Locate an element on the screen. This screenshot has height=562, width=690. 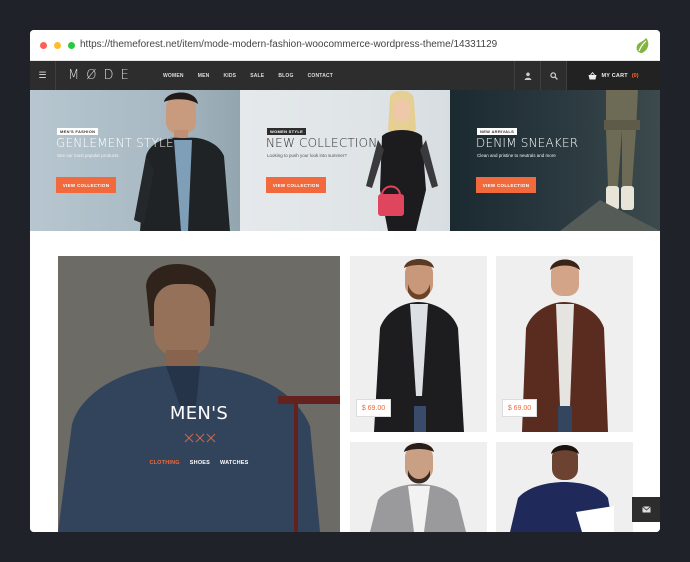
nav-link-contact: CONTACT is located at coordinates (320, 76).